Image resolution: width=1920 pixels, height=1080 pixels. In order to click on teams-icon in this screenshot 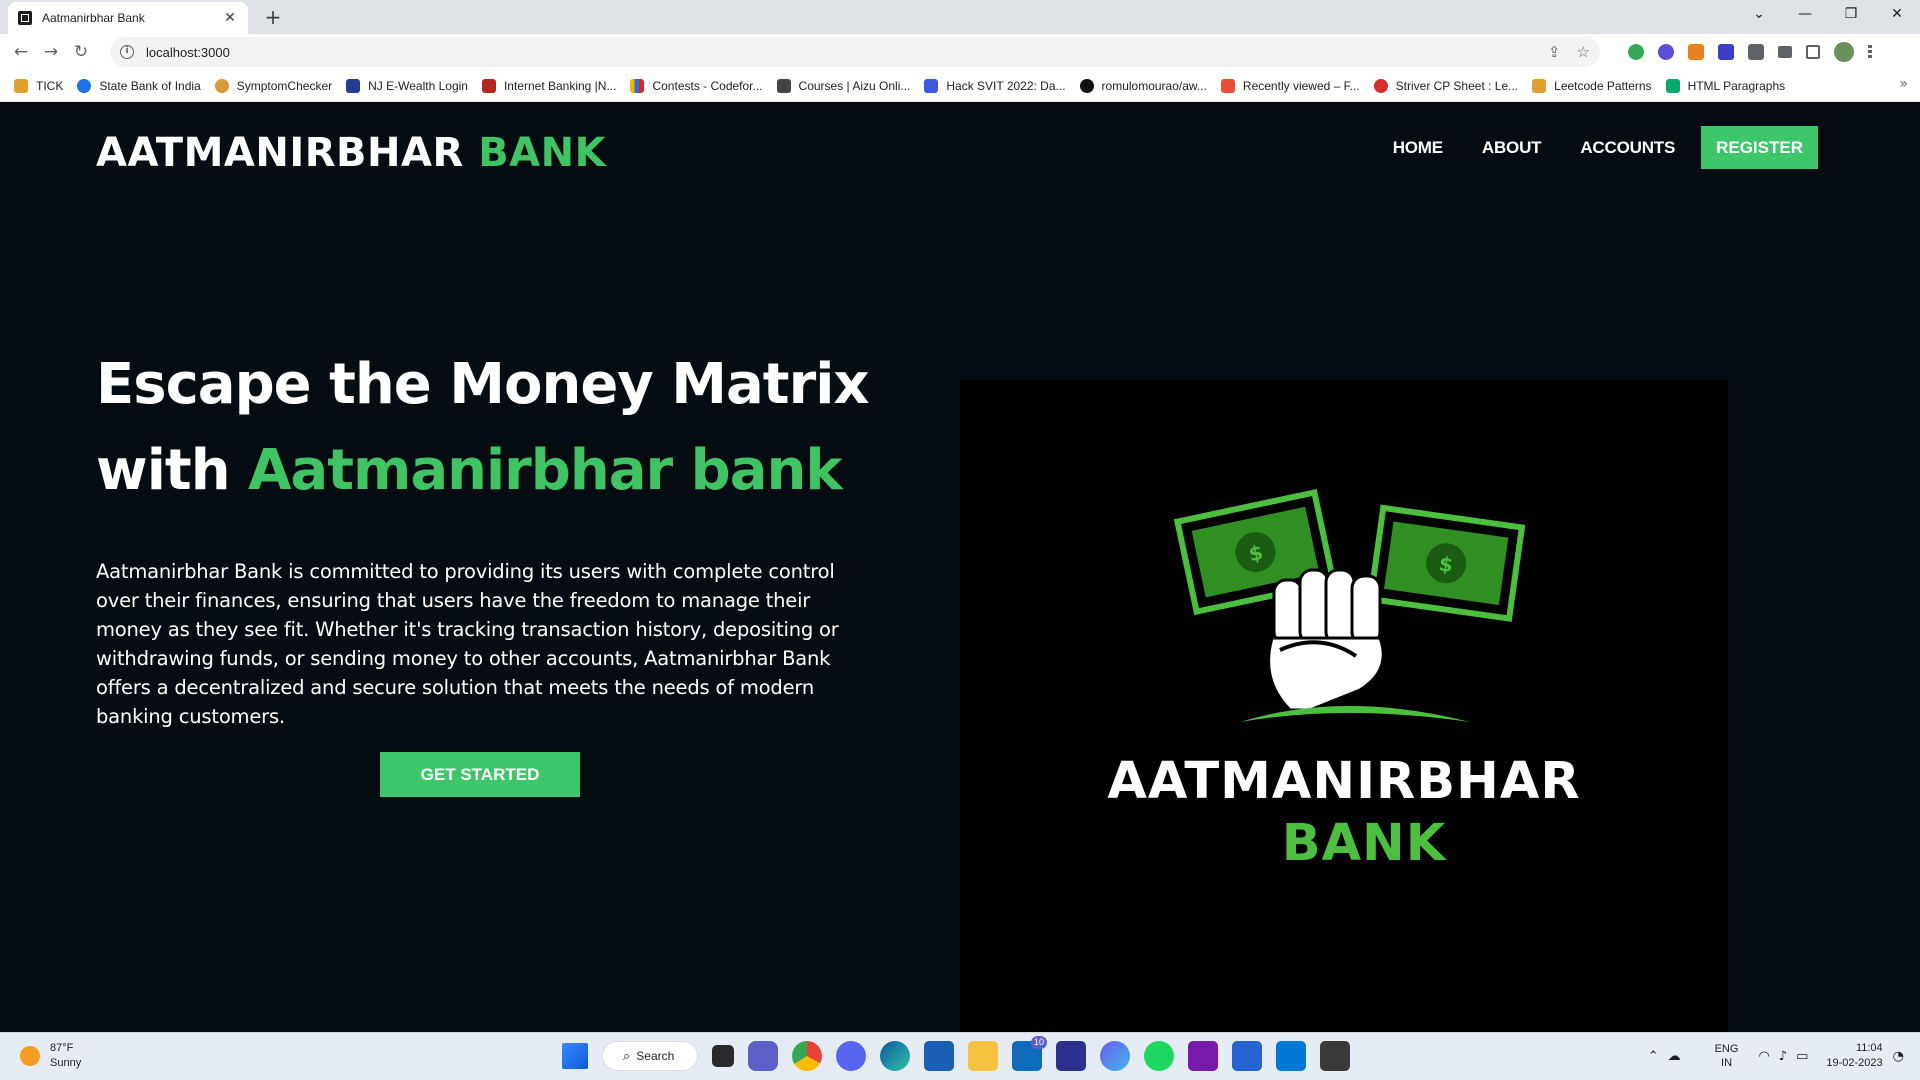, I will do `click(763, 1056)`.